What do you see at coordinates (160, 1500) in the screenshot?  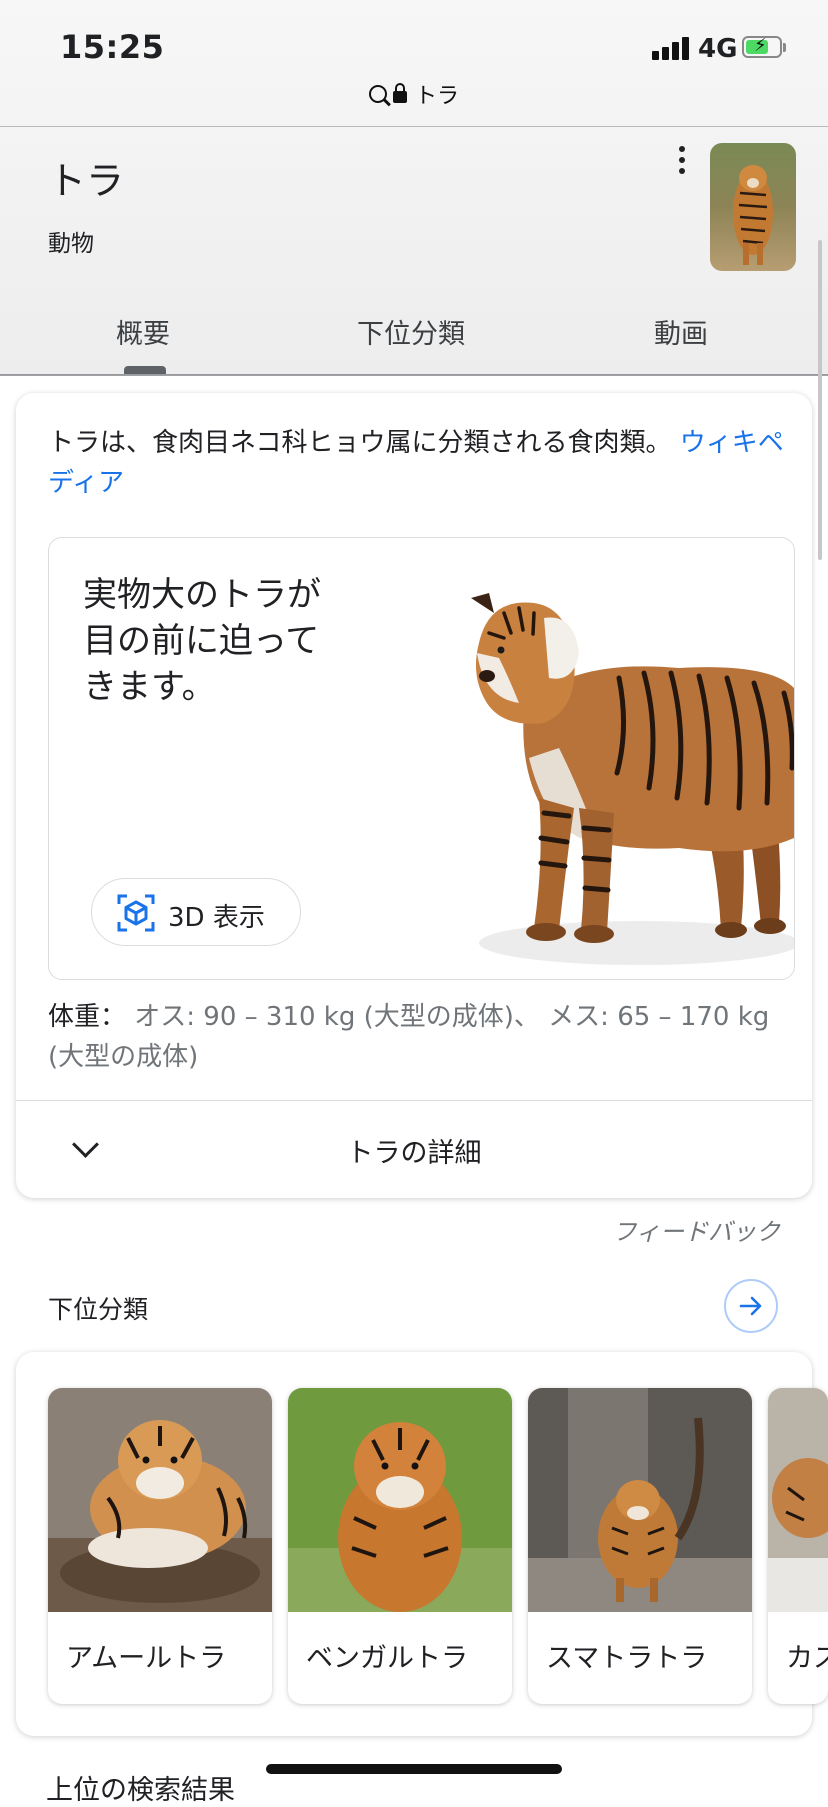 I see `amur-tiger-image` at bounding box center [160, 1500].